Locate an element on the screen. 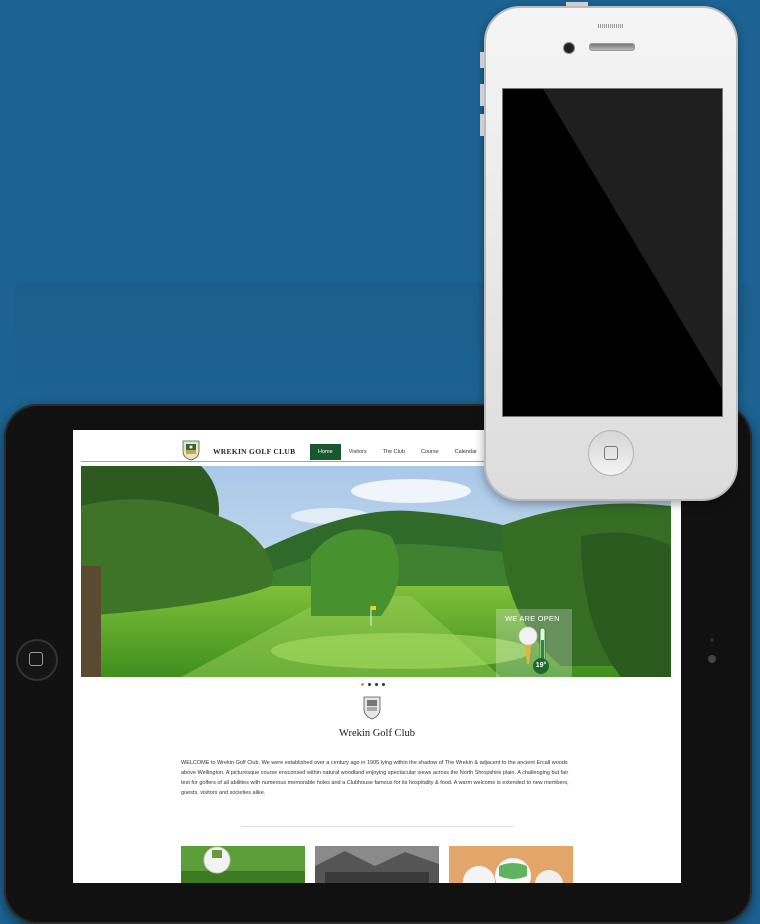 The height and width of the screenshot is (924, 760). nav-visitors: Visitors is located at coordinates (358, 452).